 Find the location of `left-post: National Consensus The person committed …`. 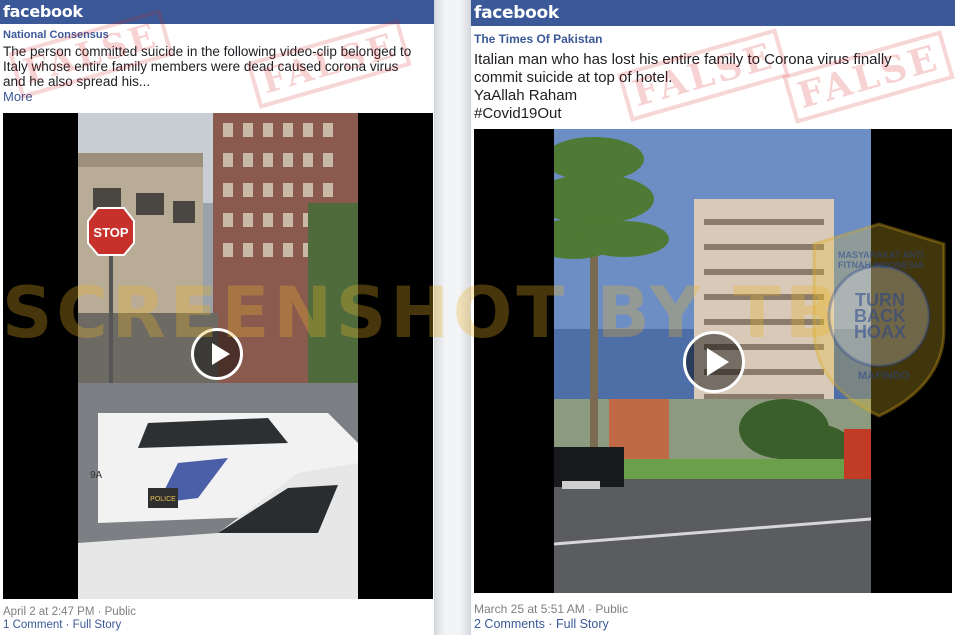

left-post: National Consensus The person committed … is located at coordinates (217, 66).